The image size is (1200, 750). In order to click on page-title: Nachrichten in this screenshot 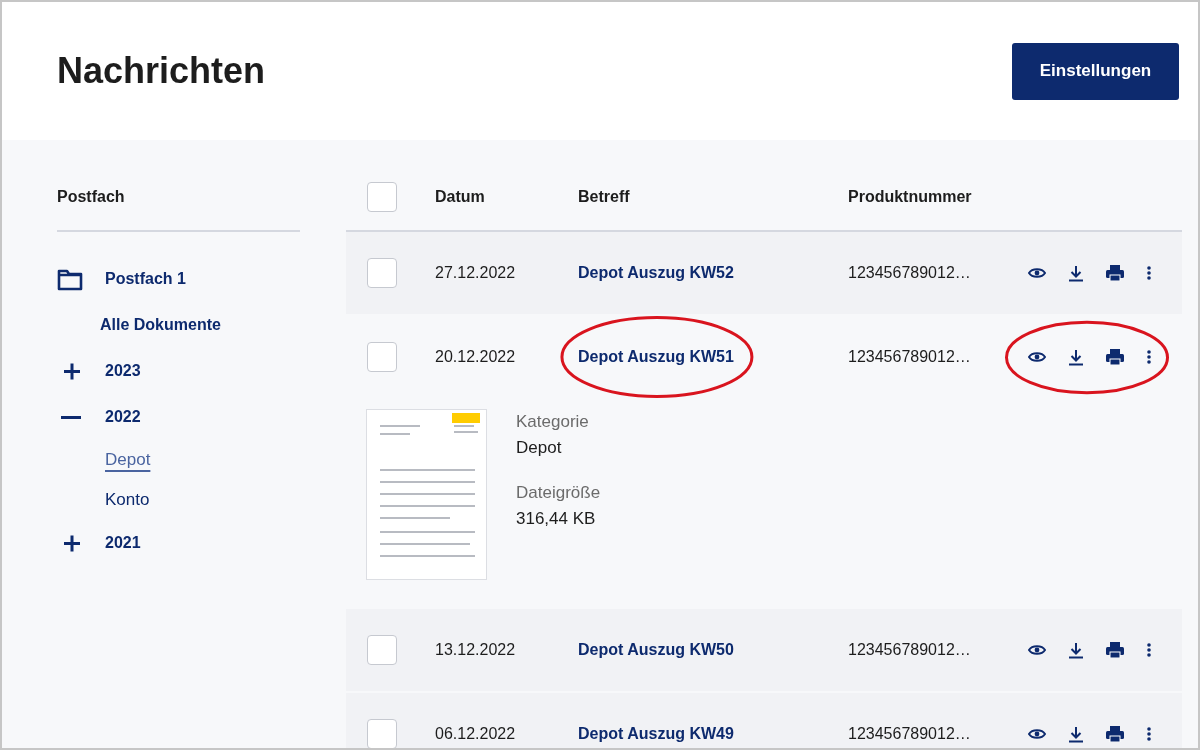, I will do `click(161, 71)`.